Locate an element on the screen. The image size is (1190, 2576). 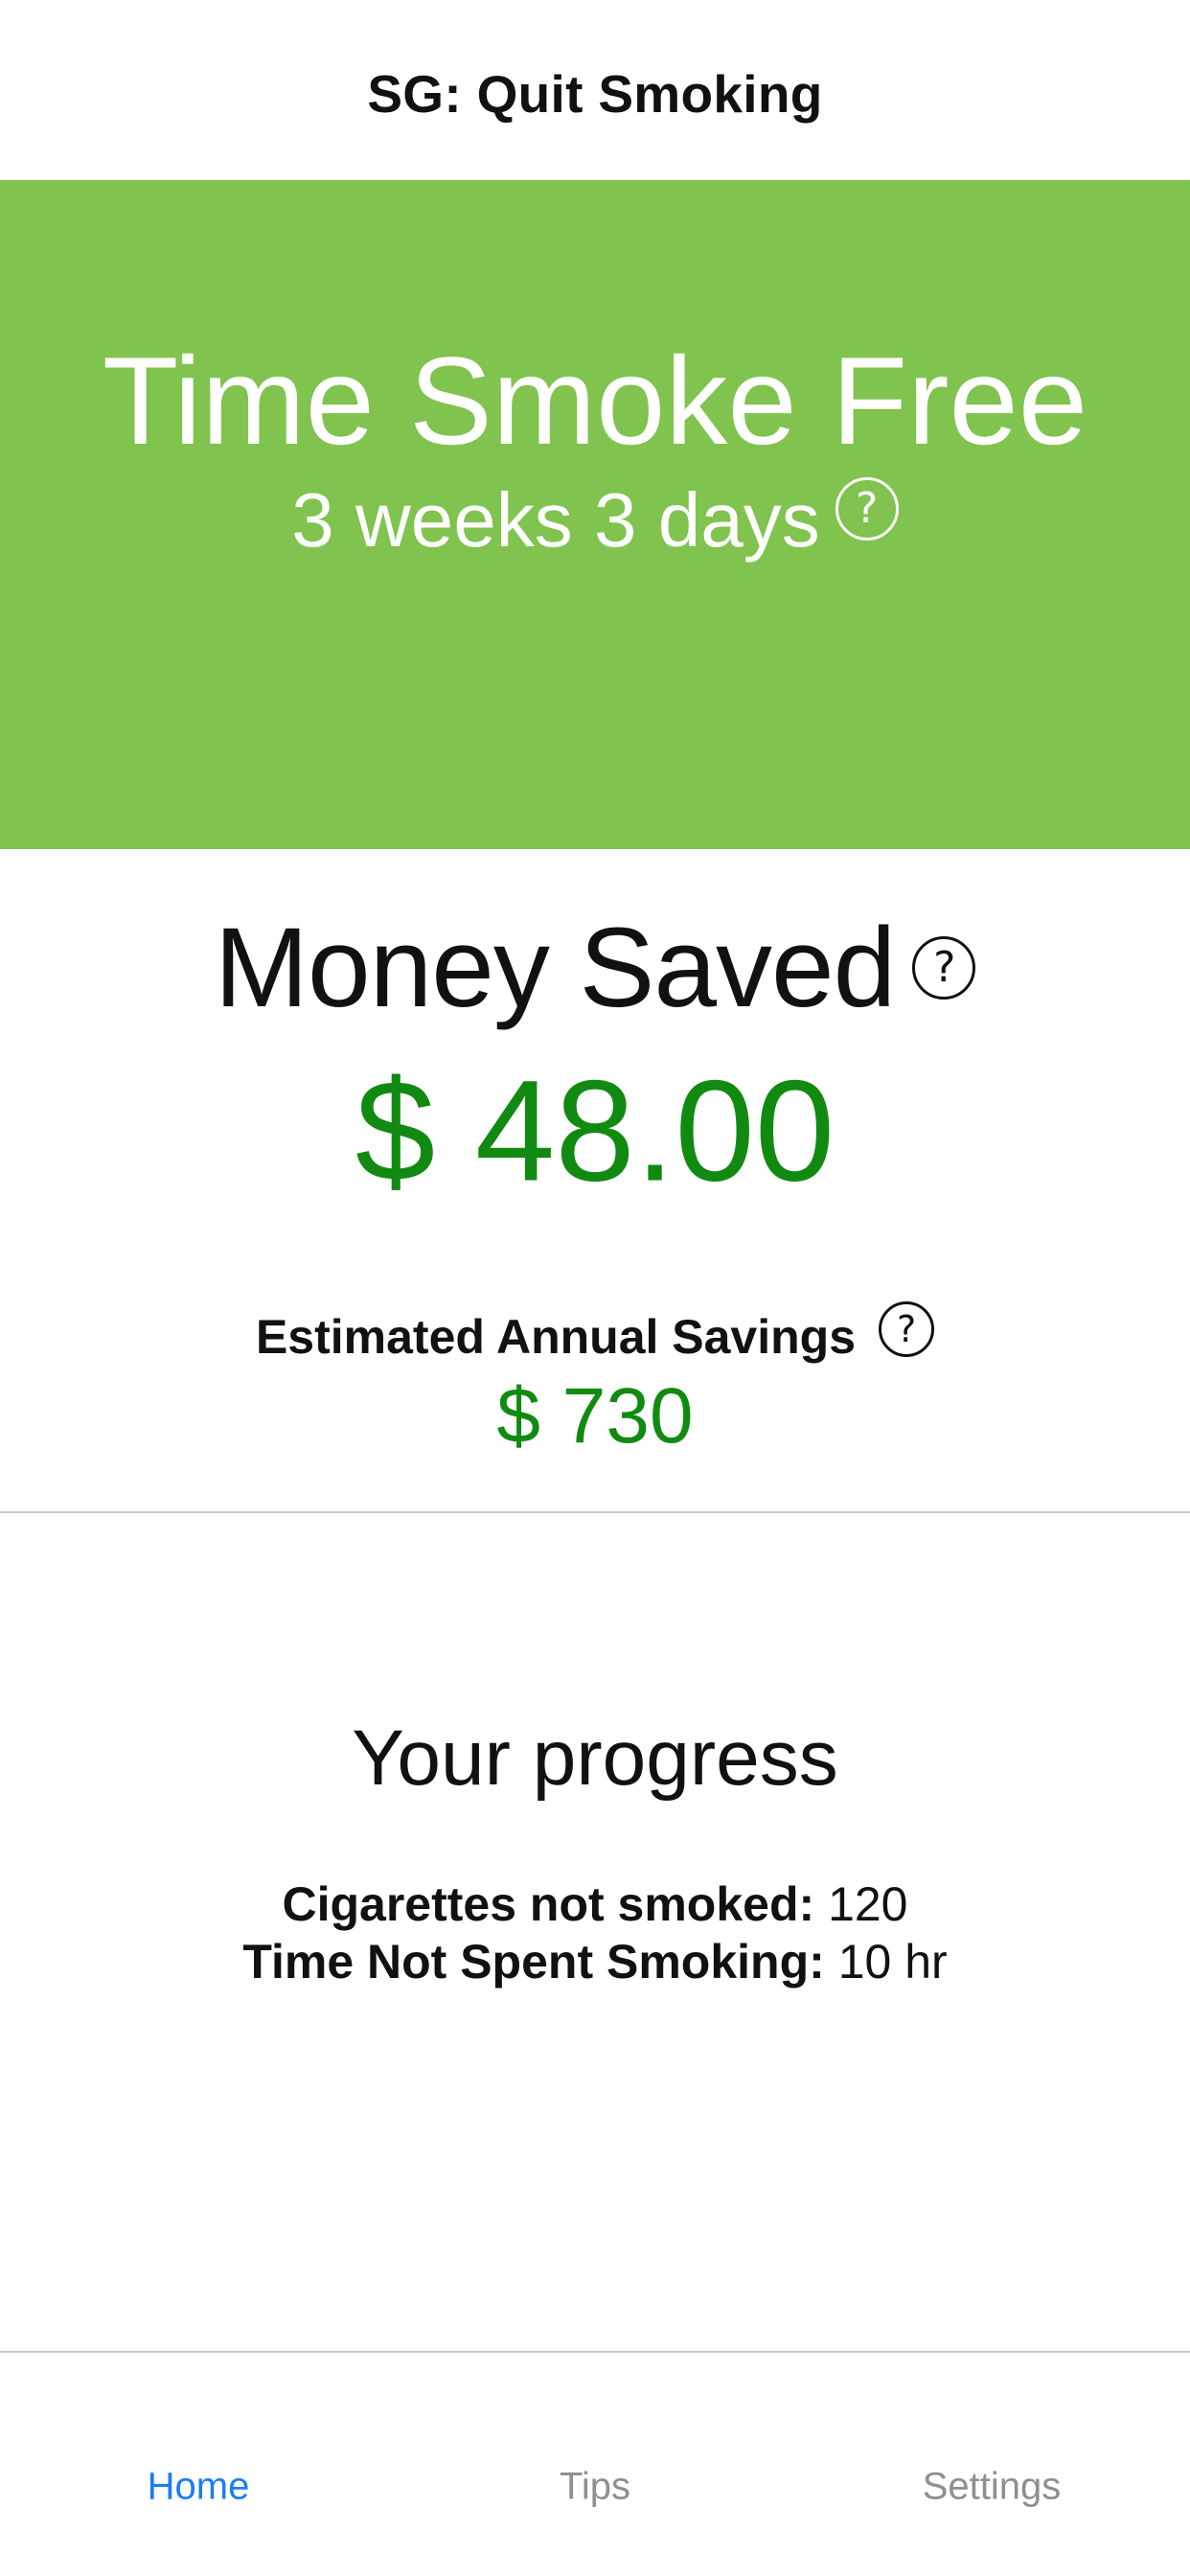
money-saved-value: $ 48.00 is located at coordinates (595, 1130).